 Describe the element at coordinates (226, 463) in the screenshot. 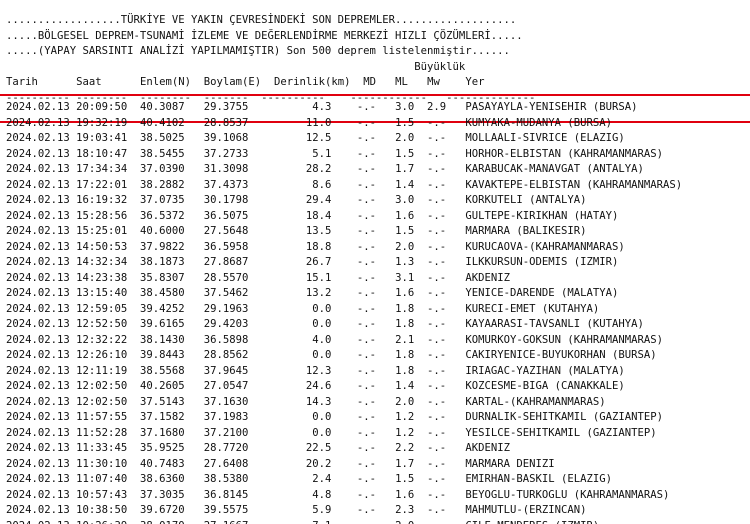

I see `cell-lon: 27.6408` at that location.